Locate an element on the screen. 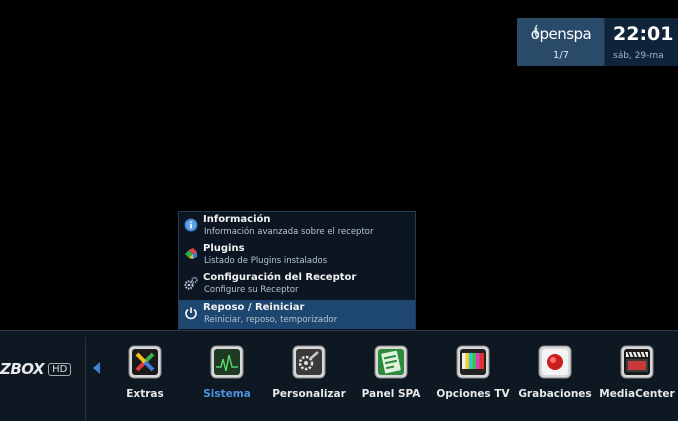 The width and height of the screenshot is (678, 421). openspa-logo: openspa 1/7 is located at coordinates (561, 42).